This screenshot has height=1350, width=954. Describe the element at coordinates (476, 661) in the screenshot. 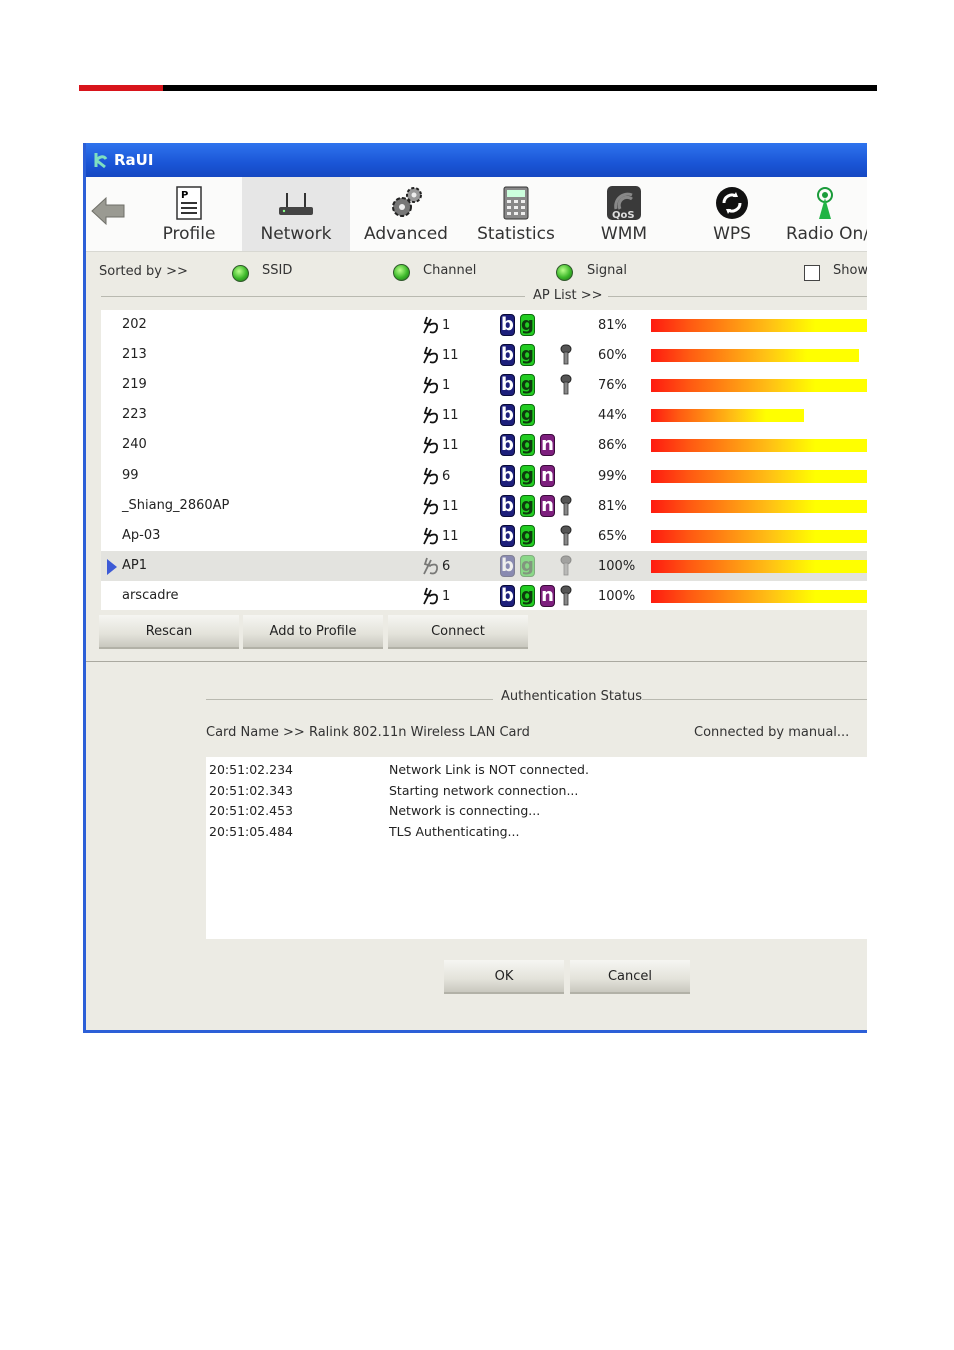

I see `section-divider` at that location.